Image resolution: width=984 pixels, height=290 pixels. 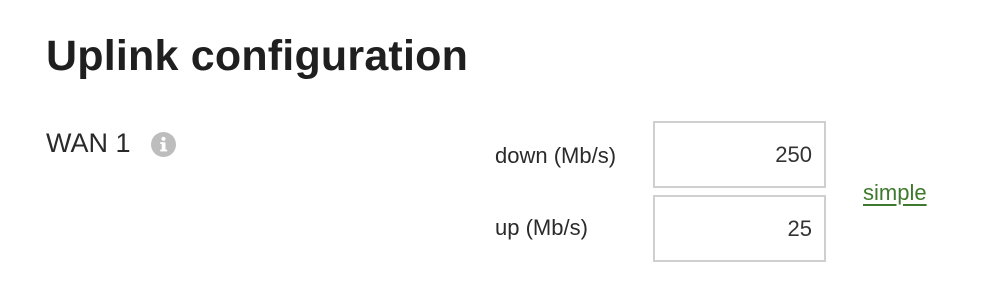 I want to click on info-icon, so click(x=163, y=144).